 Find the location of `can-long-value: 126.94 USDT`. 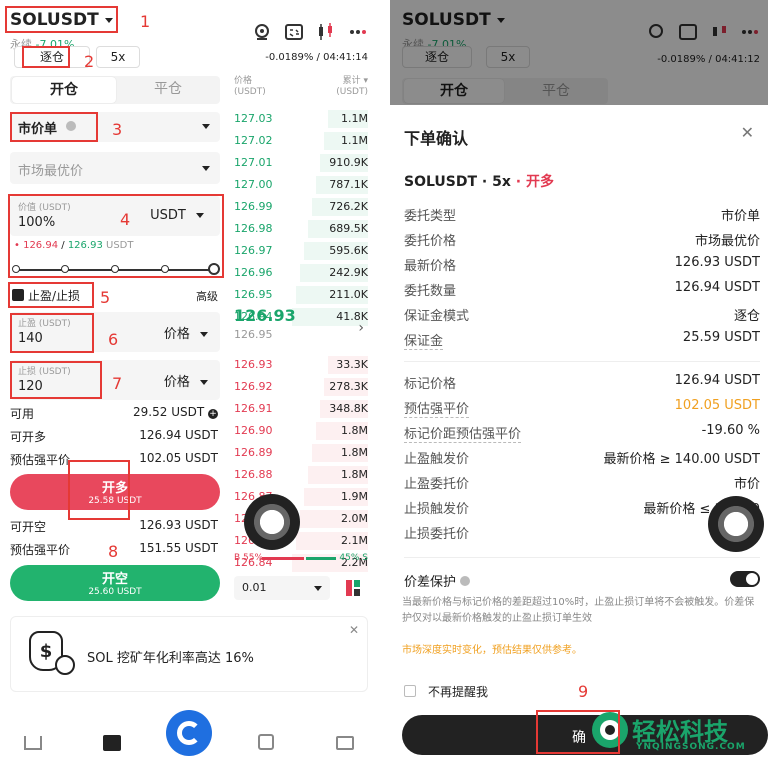

can-long-value: 126.94 USDT is located at coordinates (178, 435).